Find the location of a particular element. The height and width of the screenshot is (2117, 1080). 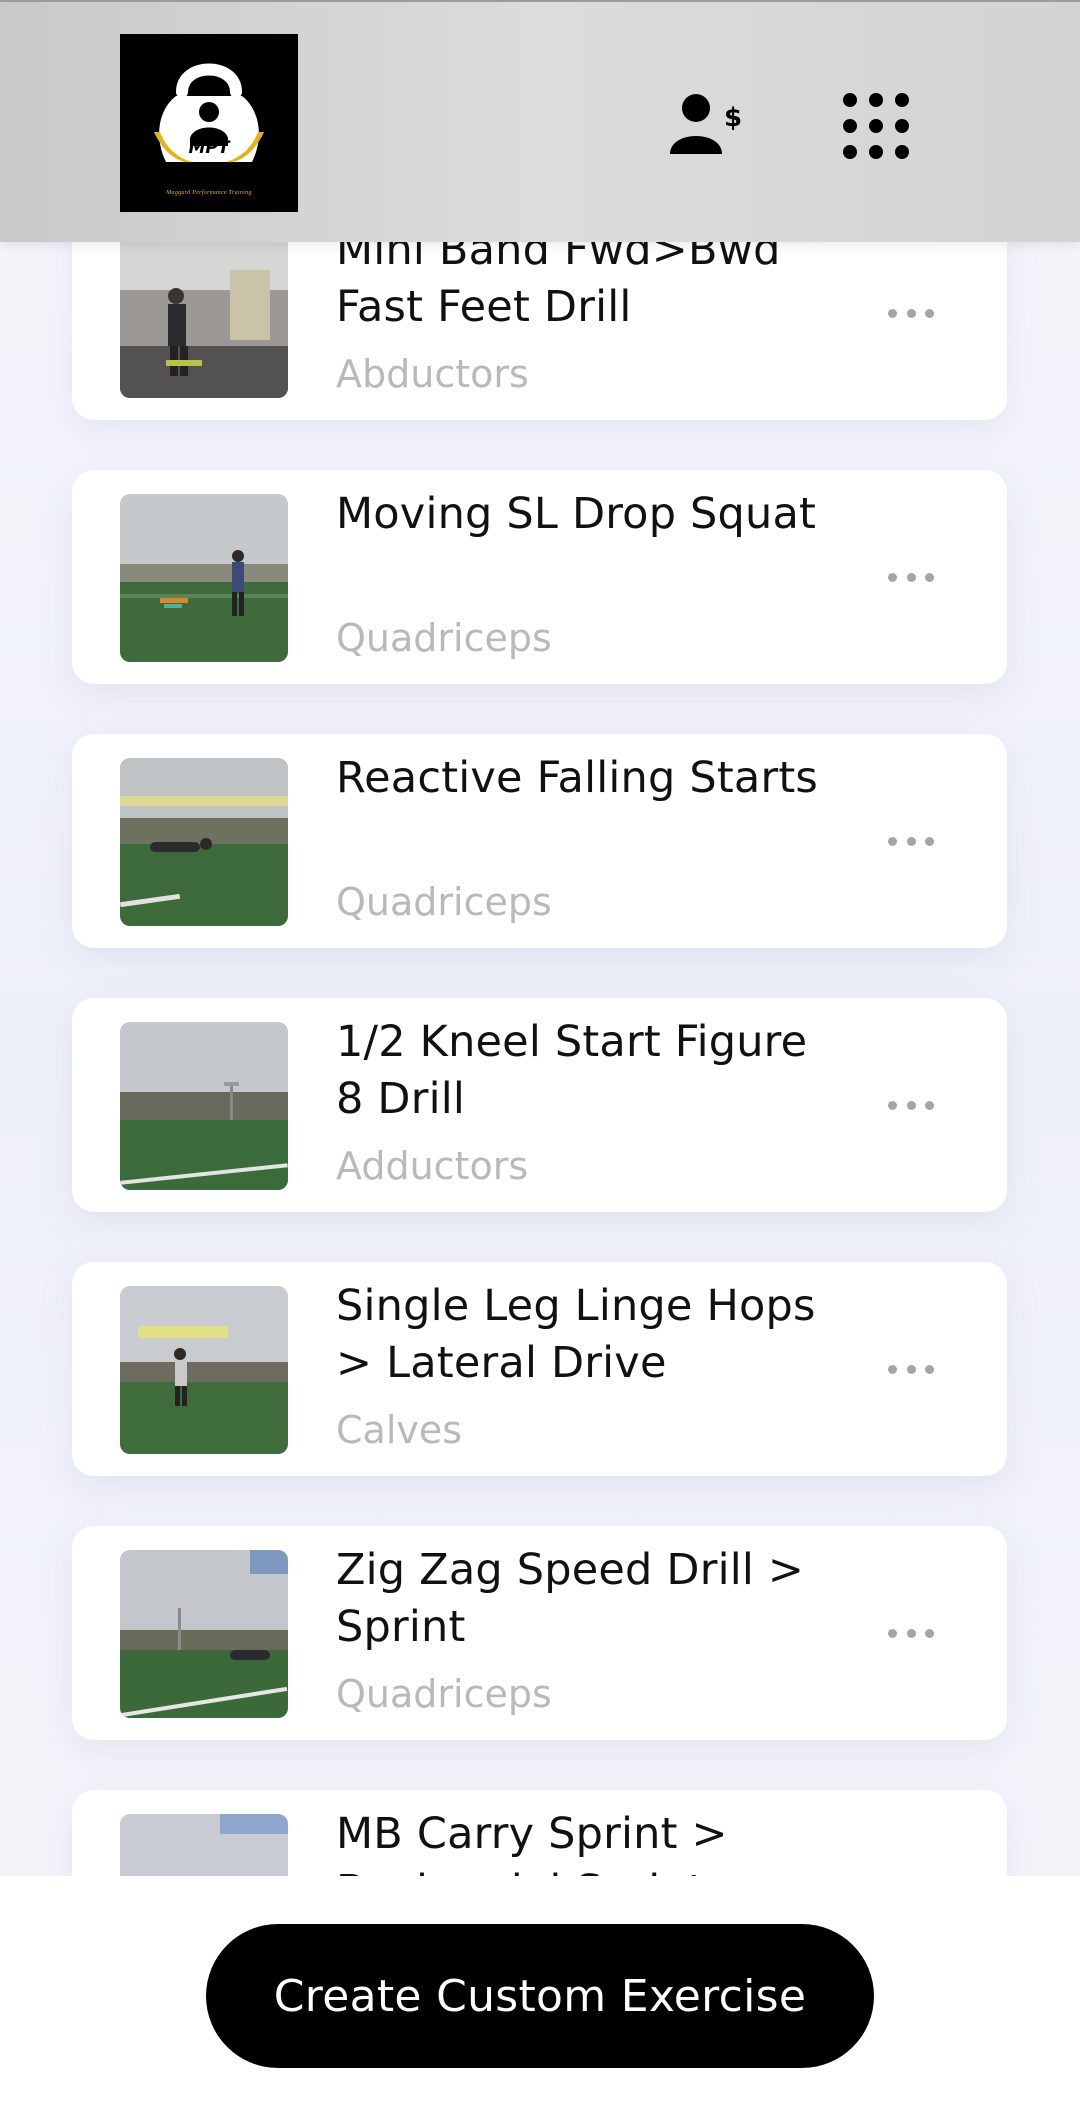

exercise-muscle: Abductors is located at coordinates (432, 374).